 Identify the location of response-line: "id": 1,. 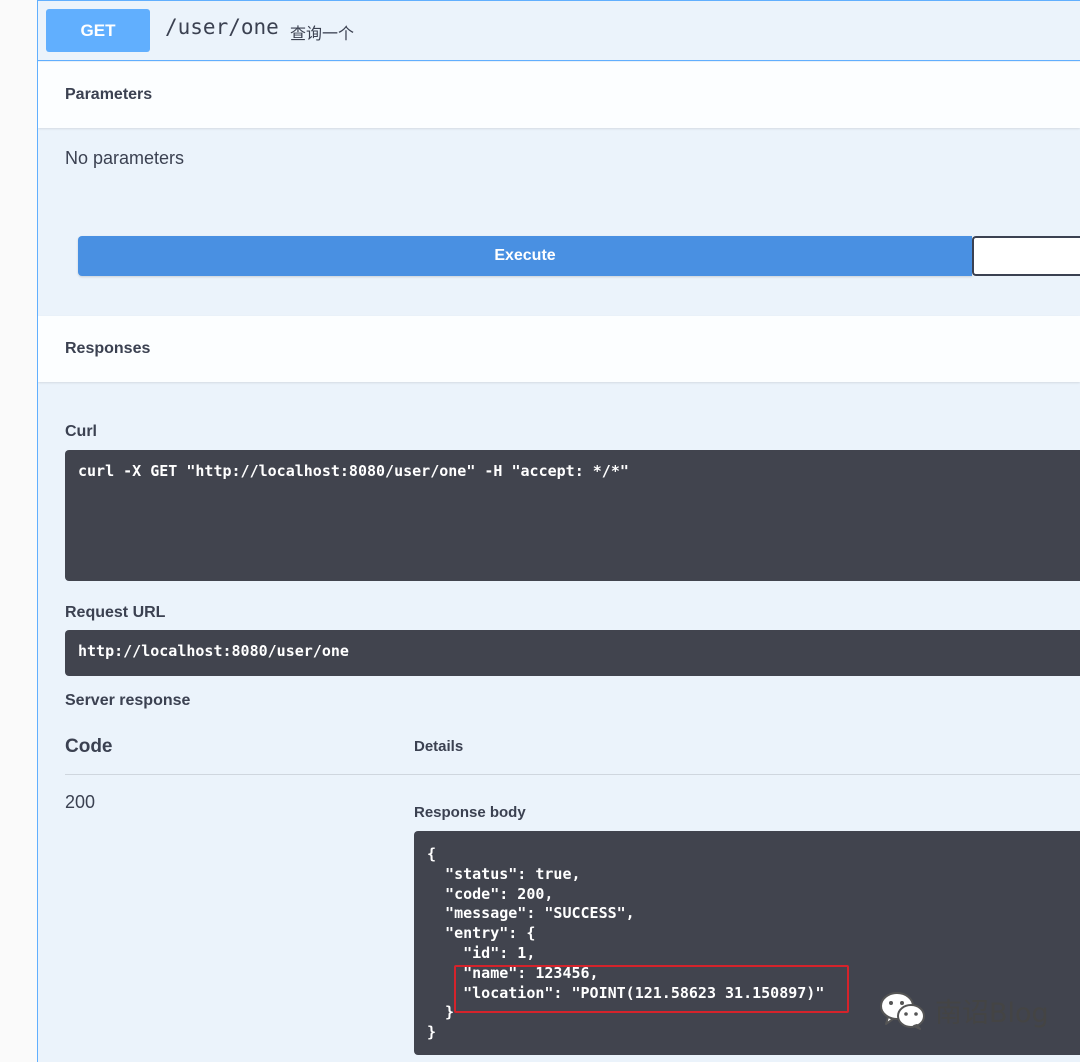
(481, 952).